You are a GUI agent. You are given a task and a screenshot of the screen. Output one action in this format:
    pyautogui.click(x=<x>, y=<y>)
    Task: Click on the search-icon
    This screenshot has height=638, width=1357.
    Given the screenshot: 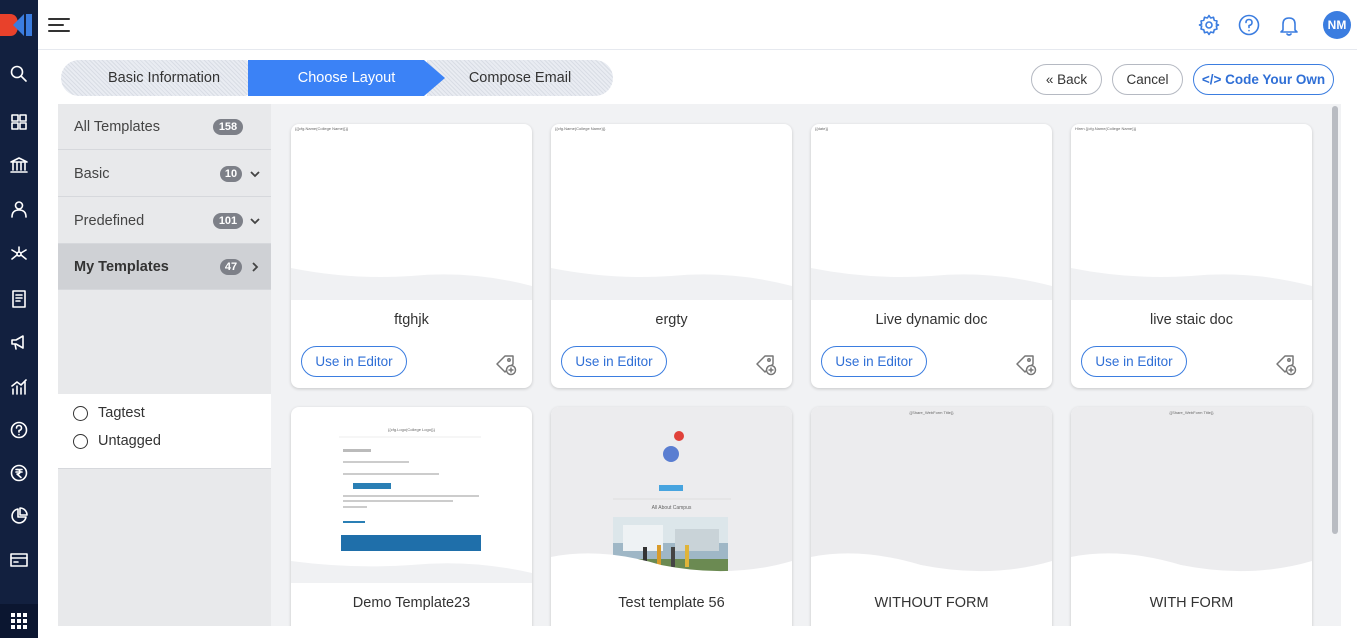 What is the action you would take?
    pyautogui.click(x=19, y=74)
    